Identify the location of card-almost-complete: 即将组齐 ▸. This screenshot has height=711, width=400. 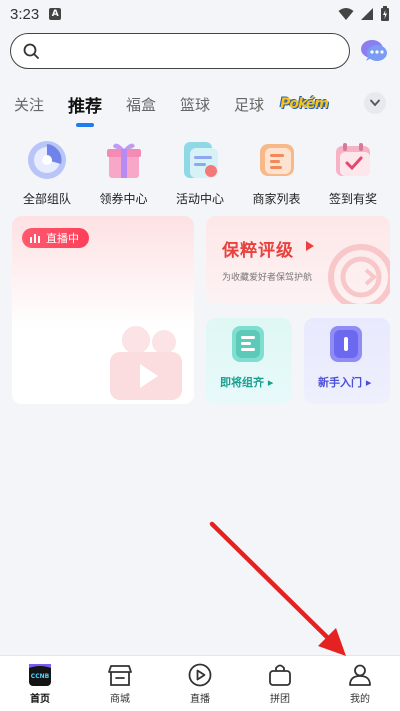
(249, 361).